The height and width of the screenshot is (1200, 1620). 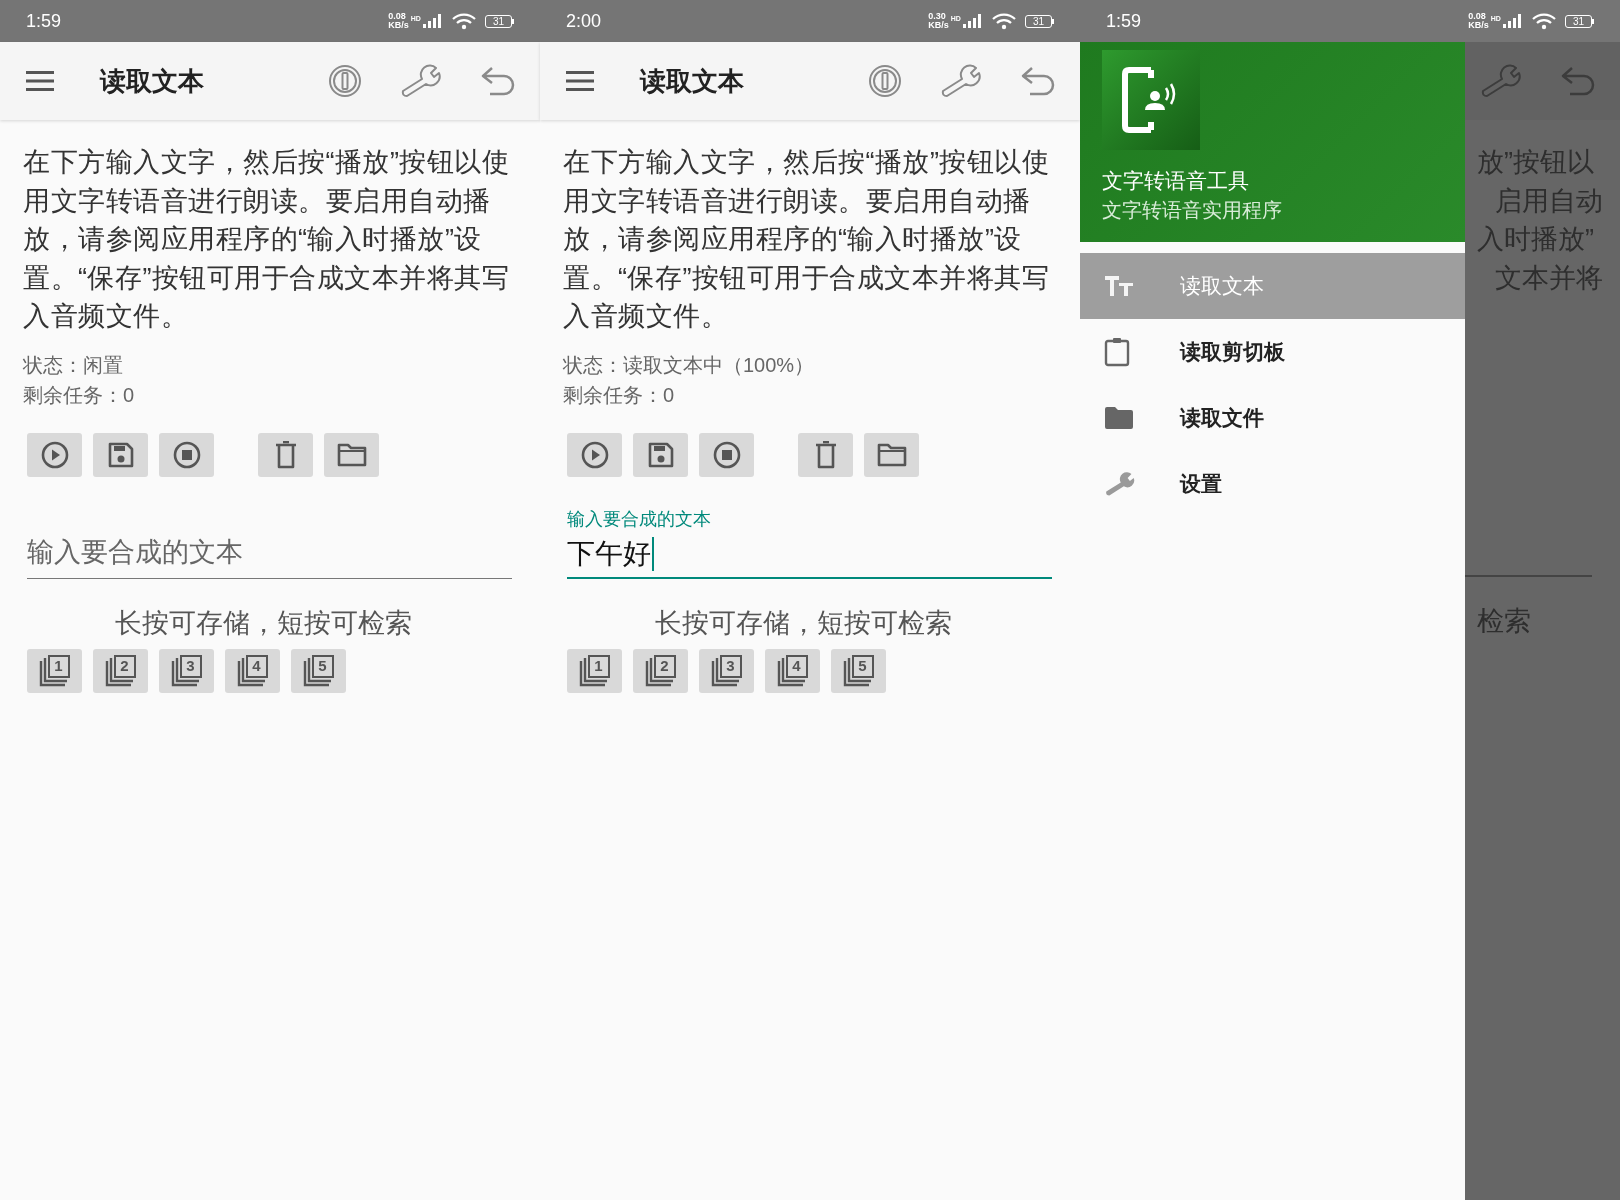 What do you see at coordinates (1272, 286) in the screenshot?
I see `drawer-item: 读取文本` at bounding box center [1272, 286].